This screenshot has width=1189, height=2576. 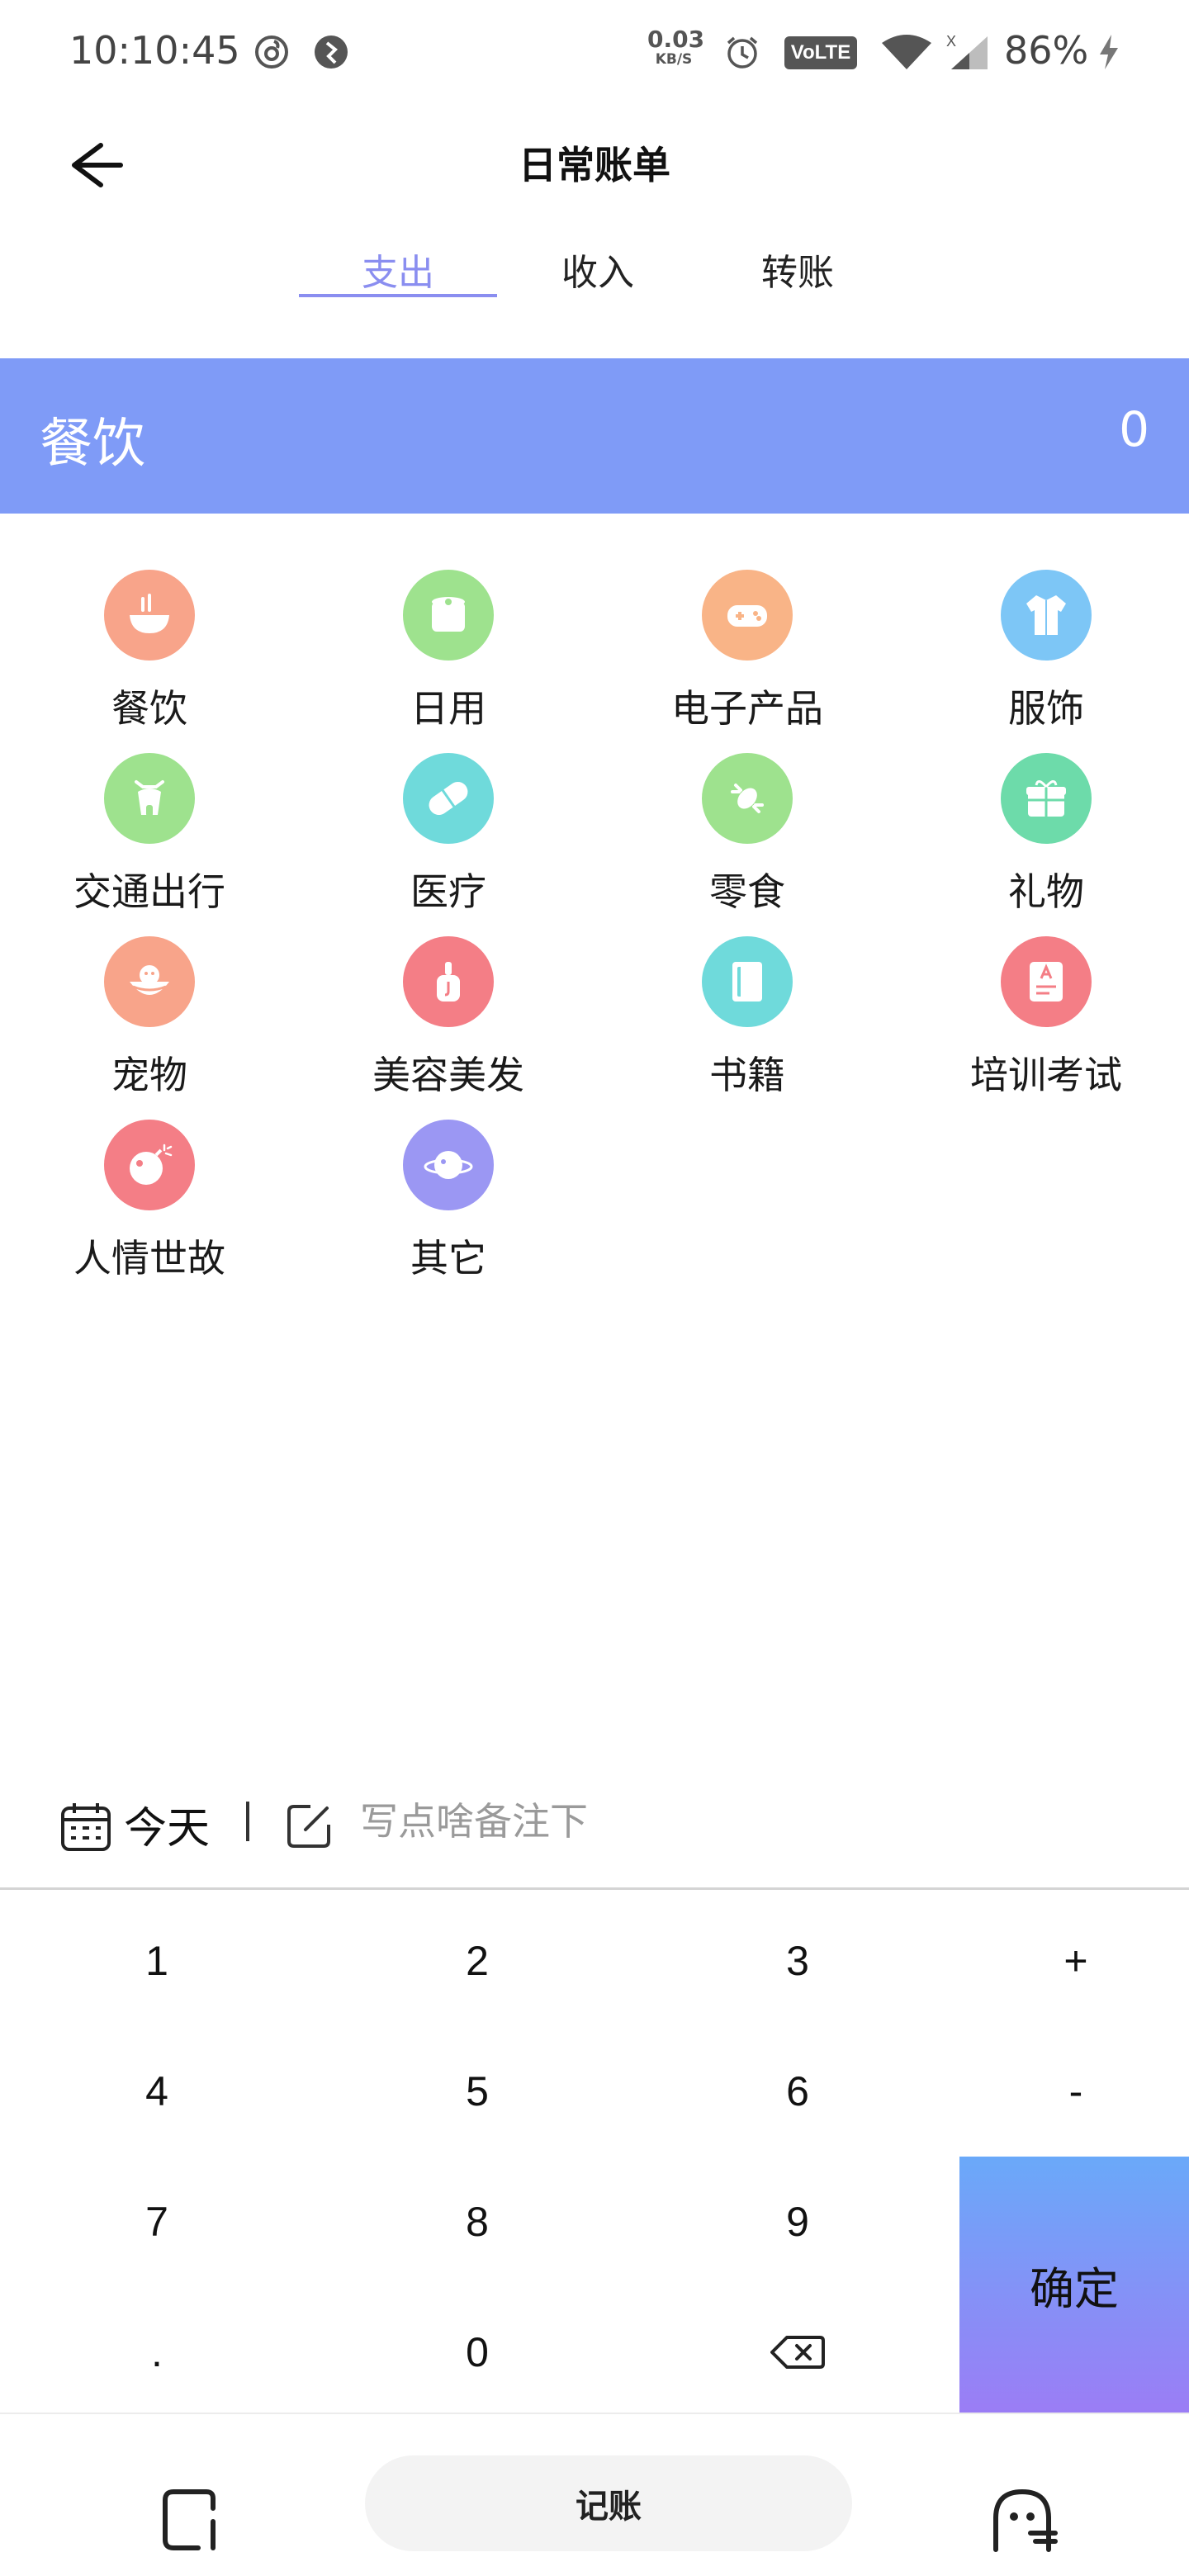 I want to click on category-item-medical: 医疗, so click(x=447, y=844).